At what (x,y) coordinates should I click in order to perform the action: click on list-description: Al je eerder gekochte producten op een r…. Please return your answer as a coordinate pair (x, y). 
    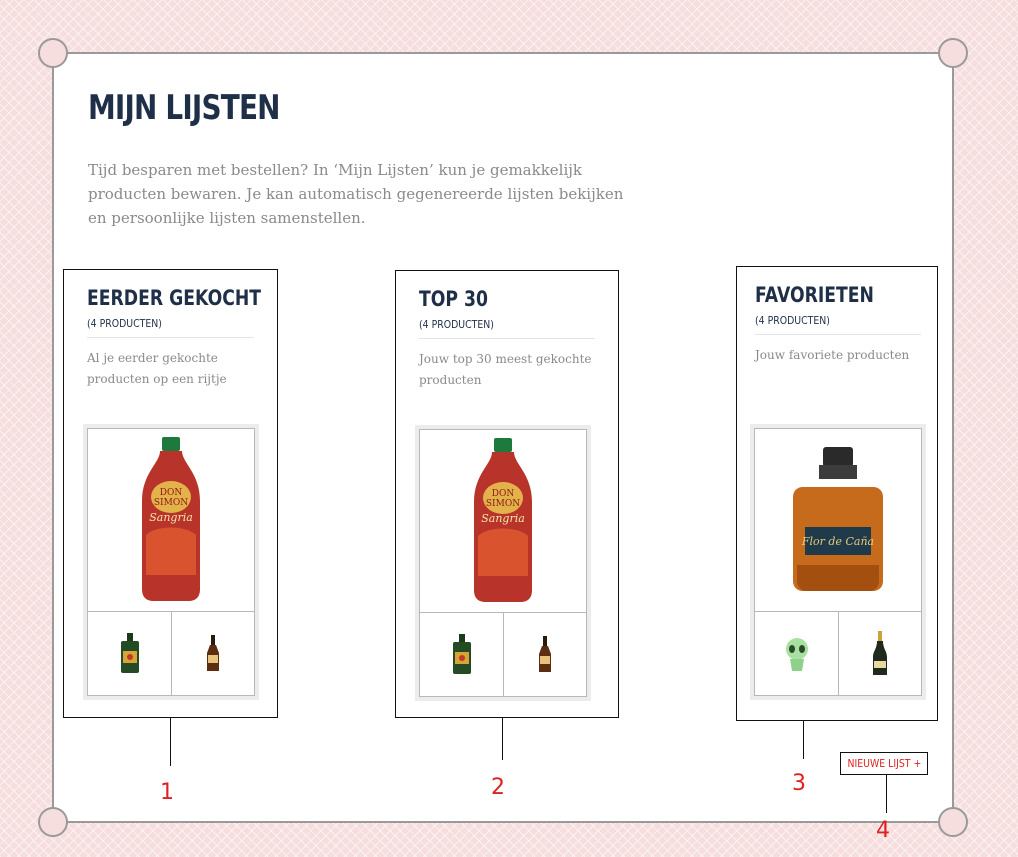
    Looking at the image, I should click on (157, 368).